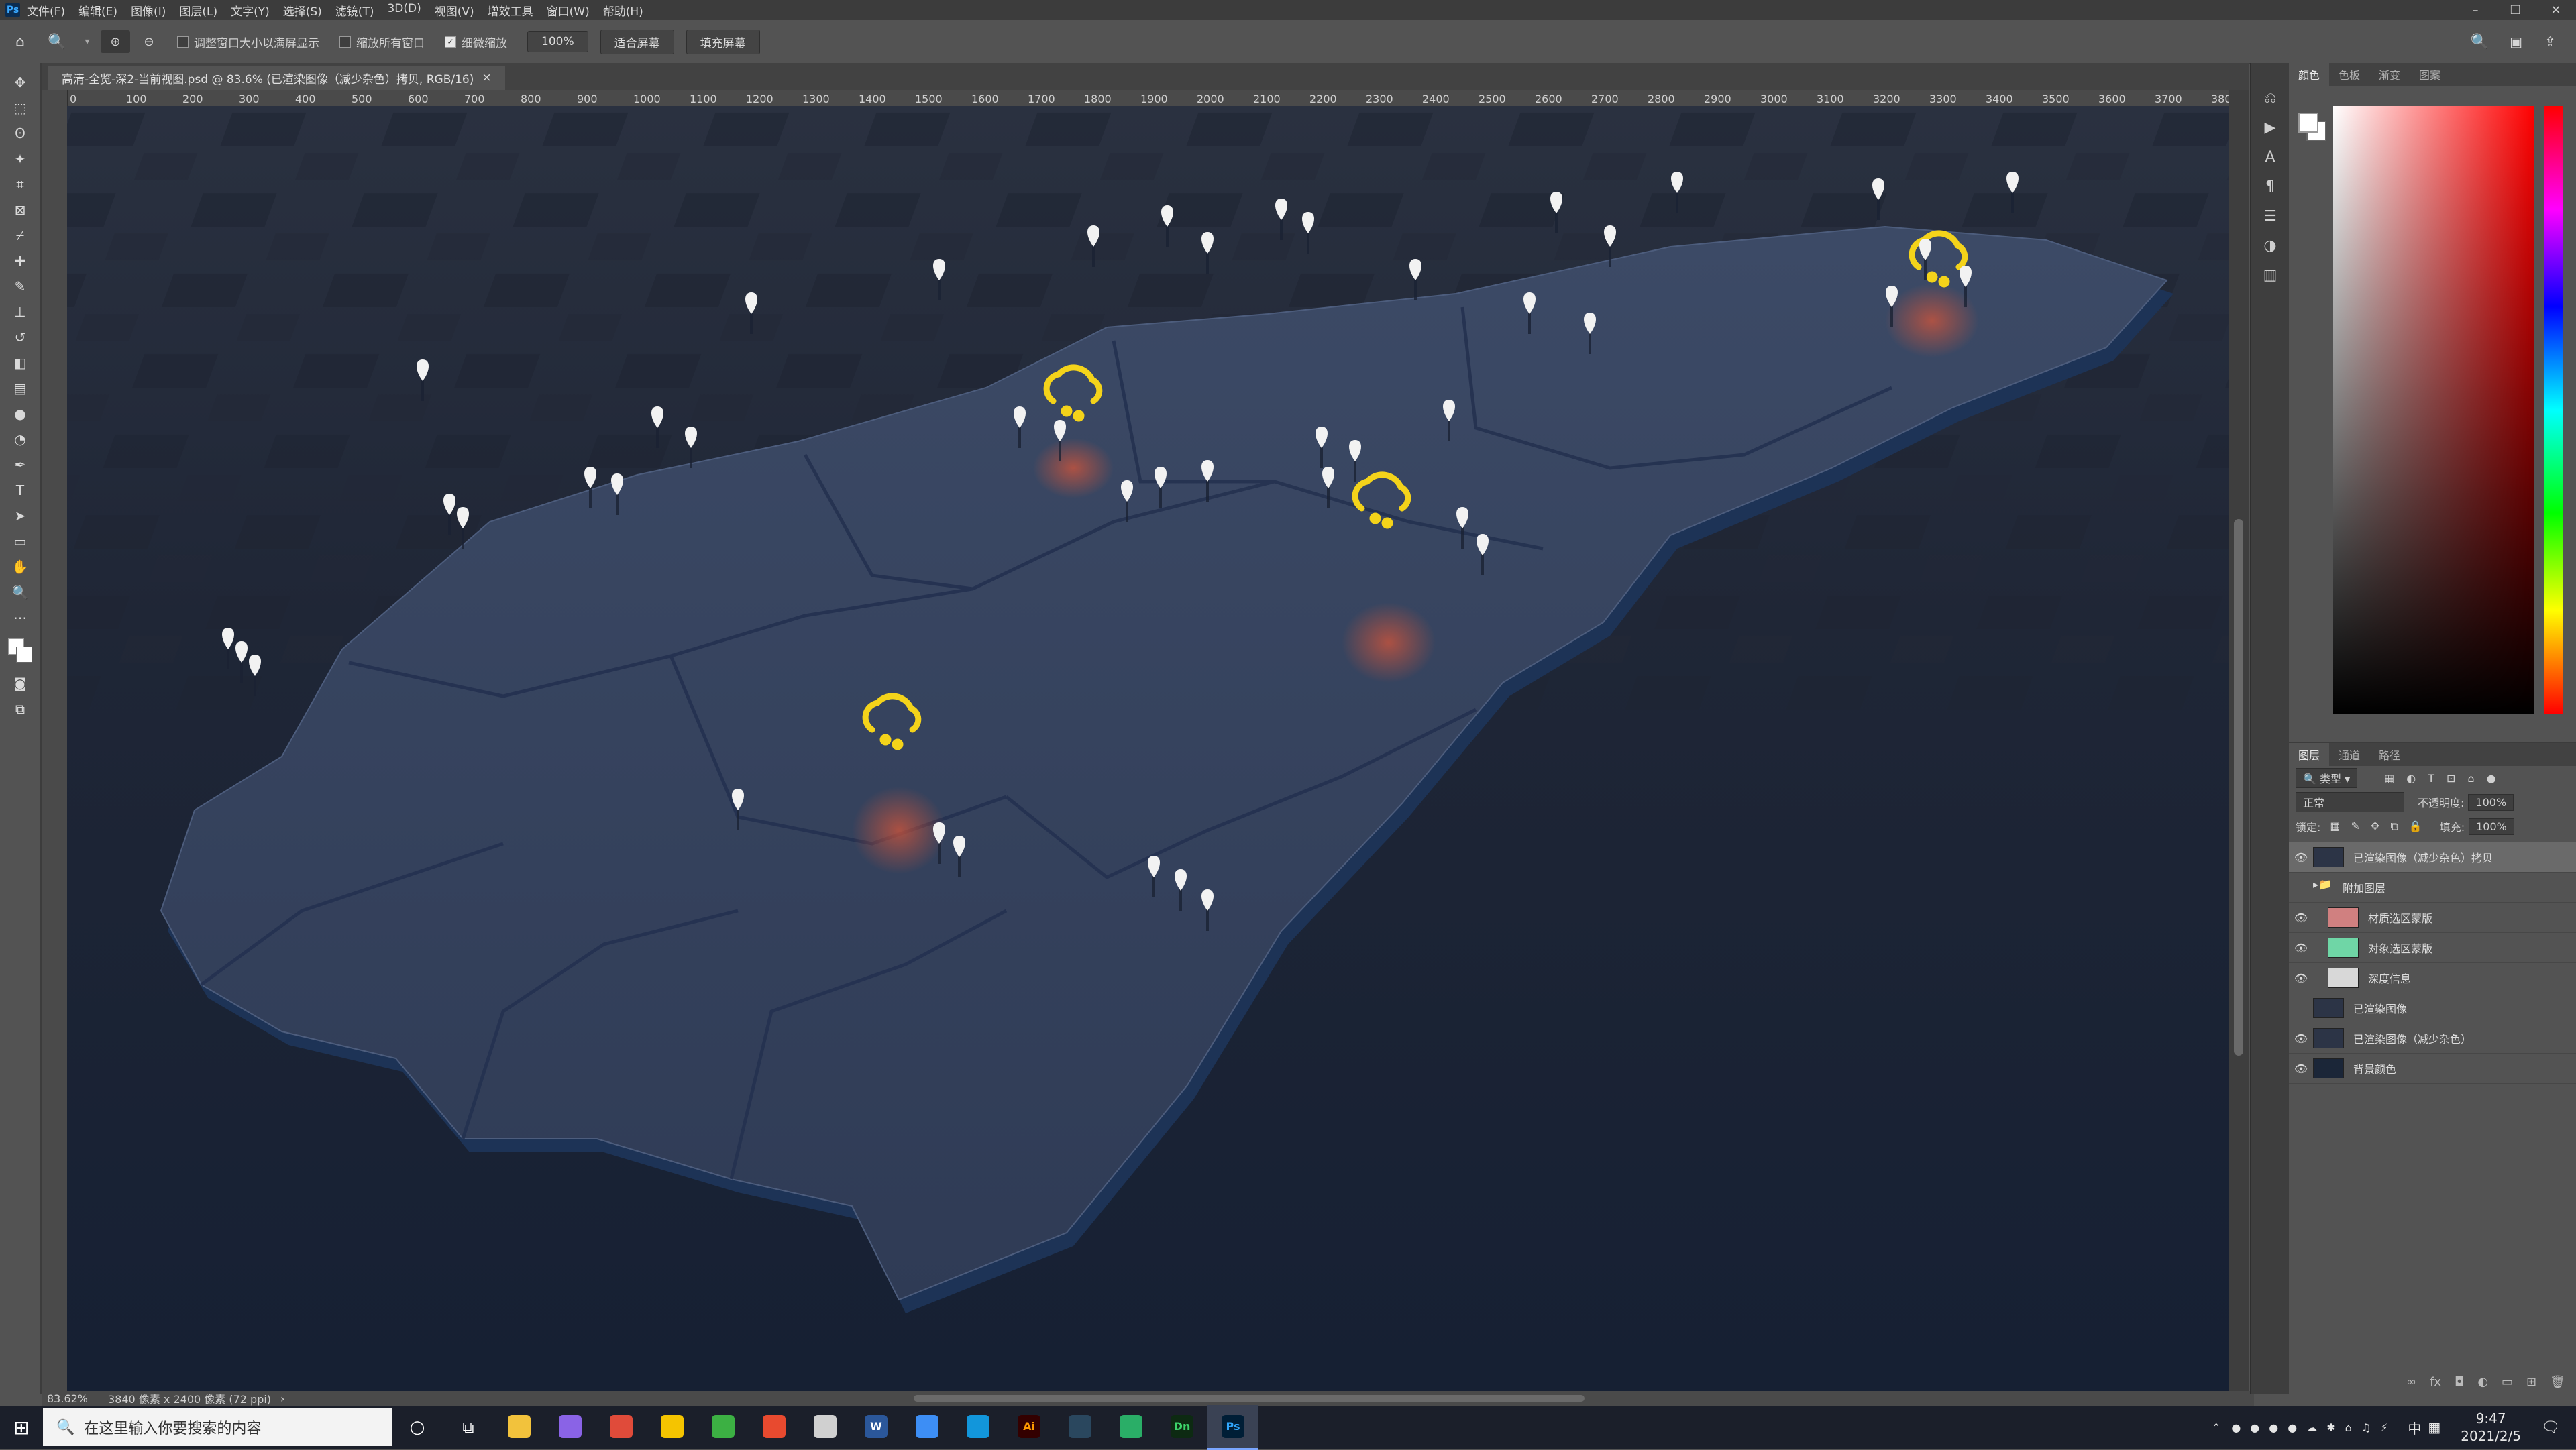 This screenshot has height=1450, width=2576. Describe the element at coordinates (282, 1398) in the screenshot. I see `status-menu-icon: ›` at that location.